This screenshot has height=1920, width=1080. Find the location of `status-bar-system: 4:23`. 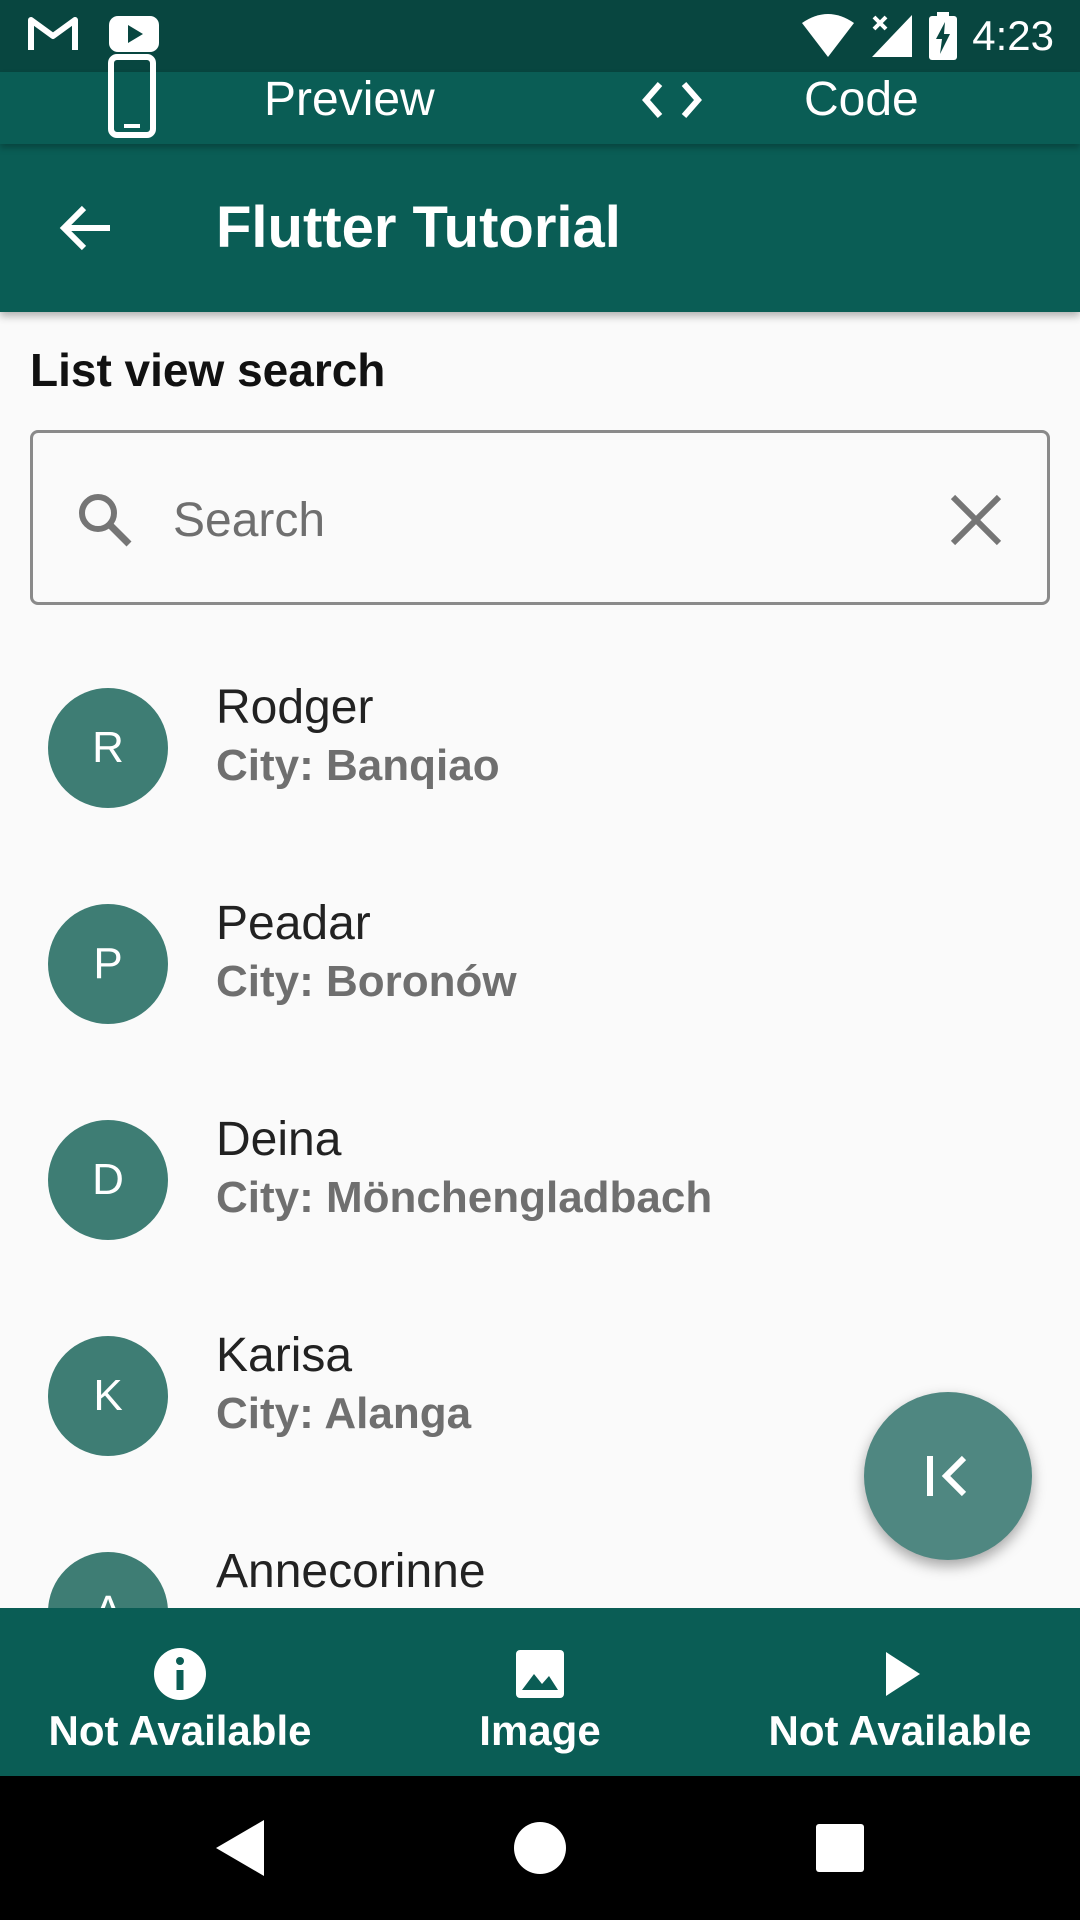

status-bar-system: 4:23 is located at coordinates (927, 36).